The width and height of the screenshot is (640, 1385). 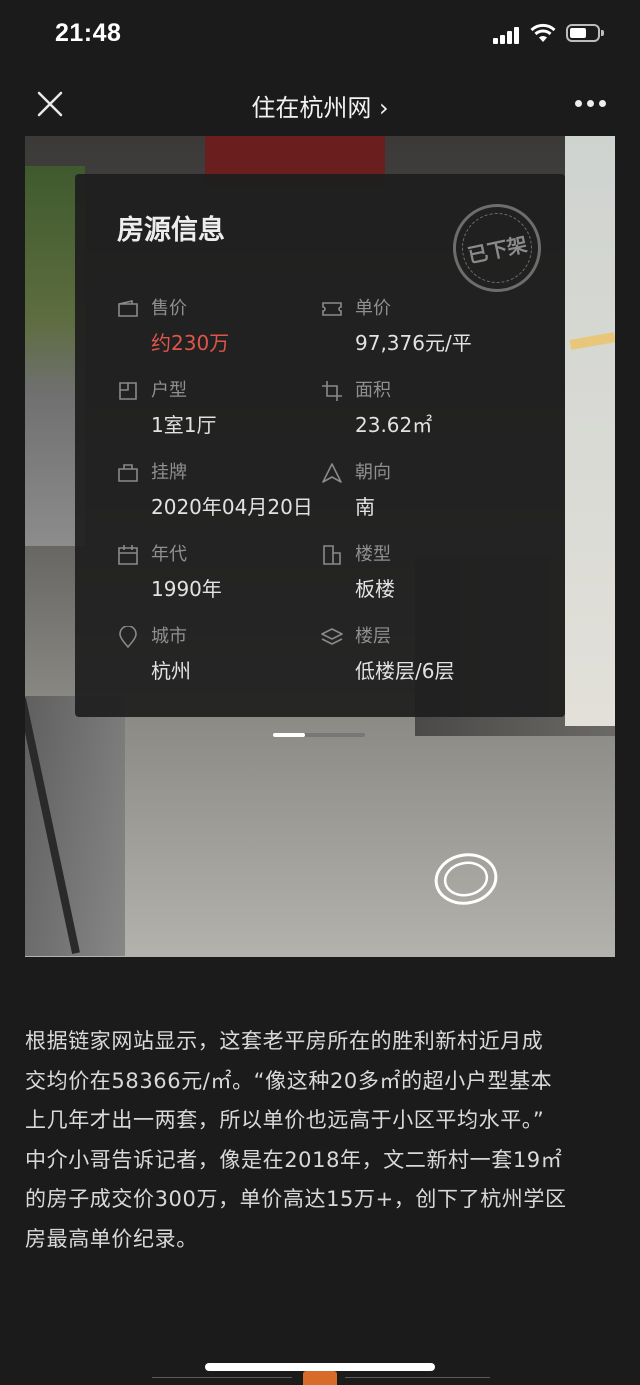 I want to click on field-floor: 楼层 低楼层/6层, so click(x=431, y=657).